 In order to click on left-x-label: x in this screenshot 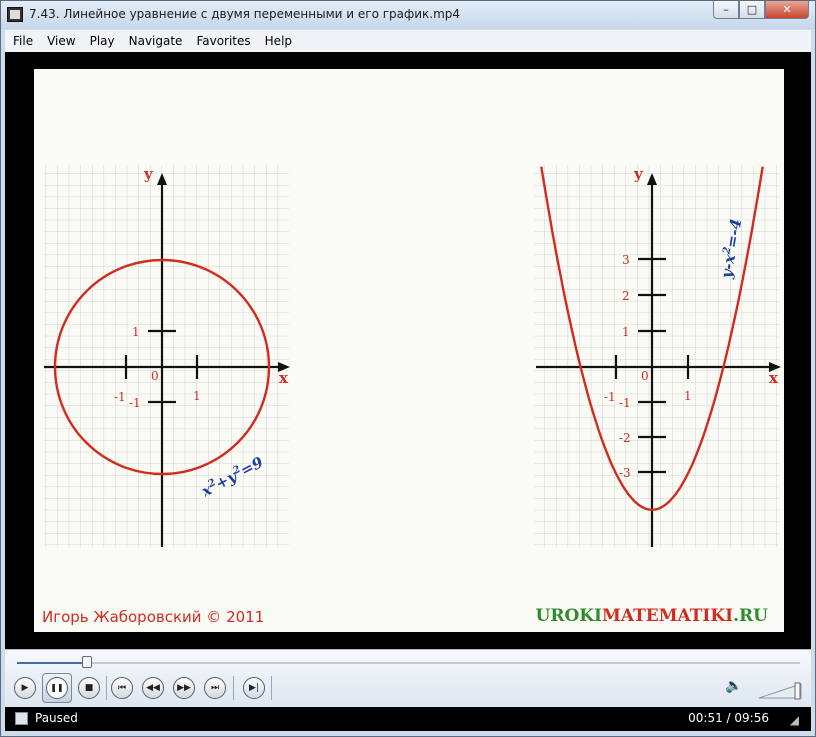, I will do `click(284, 378)`.